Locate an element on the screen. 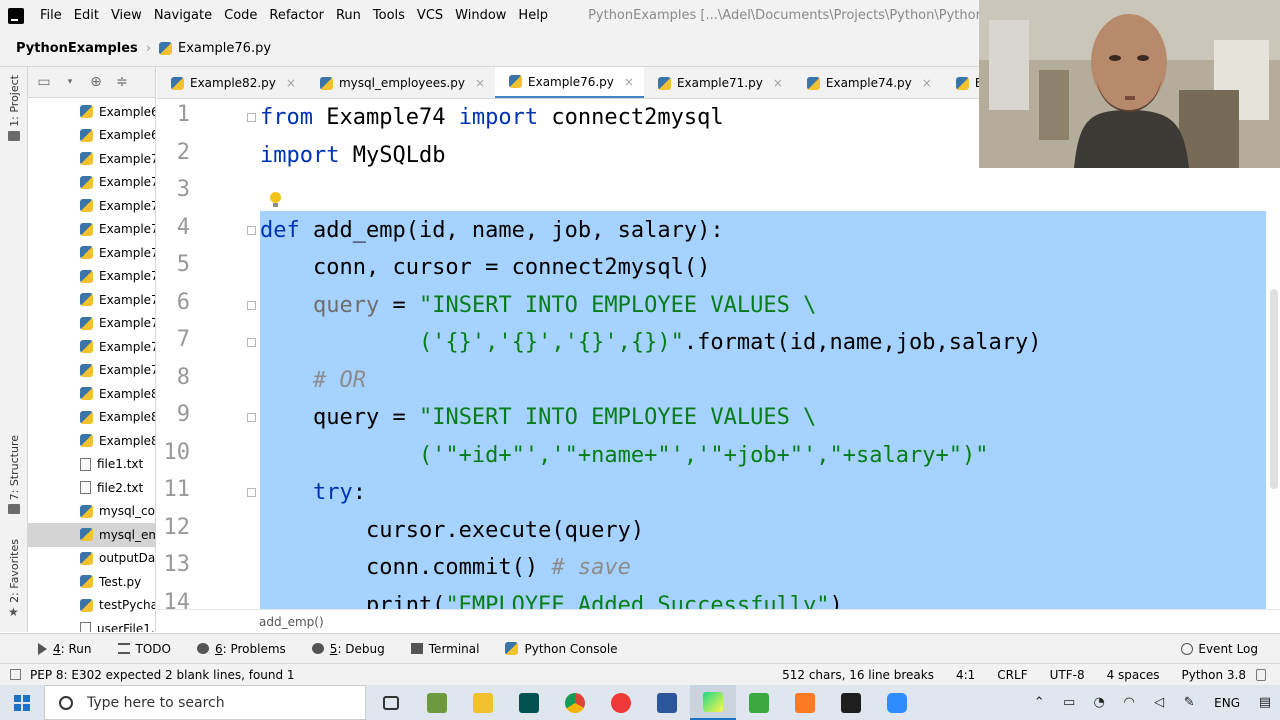  editor-tab: Example82.py × is located at coordinates (231, 82).